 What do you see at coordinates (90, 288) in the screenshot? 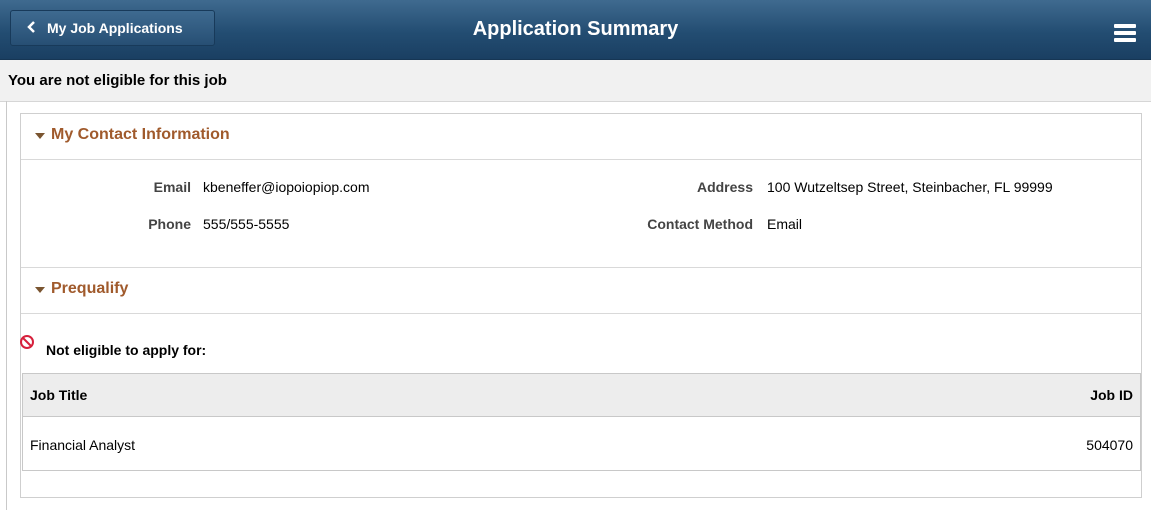
I see `prequalify-section-title: Prequalify` at bounding box center [90, 288].